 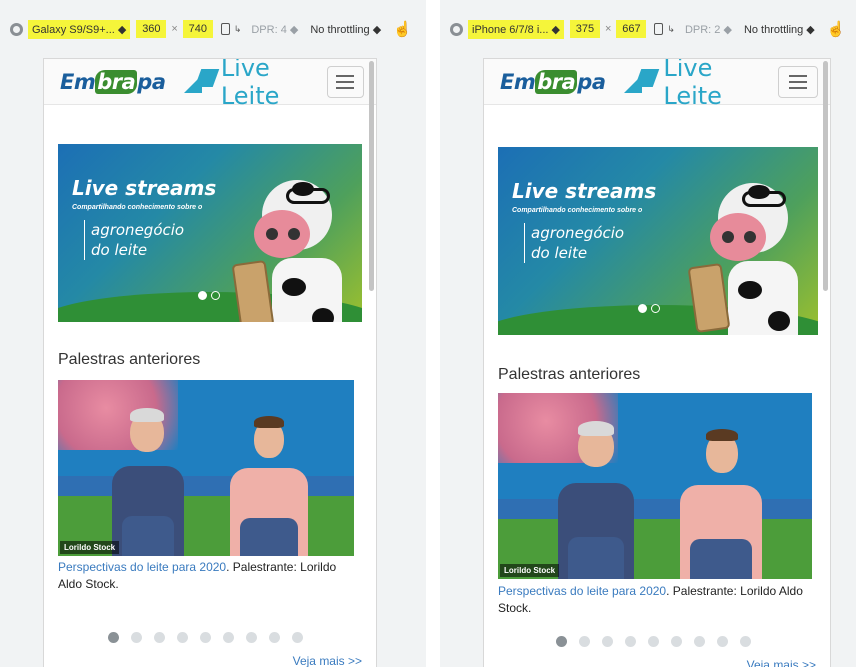 What do you see at coordinates (282, 234) in the screenshot?
I see `cow-snout` at bounding box center [282, 234].